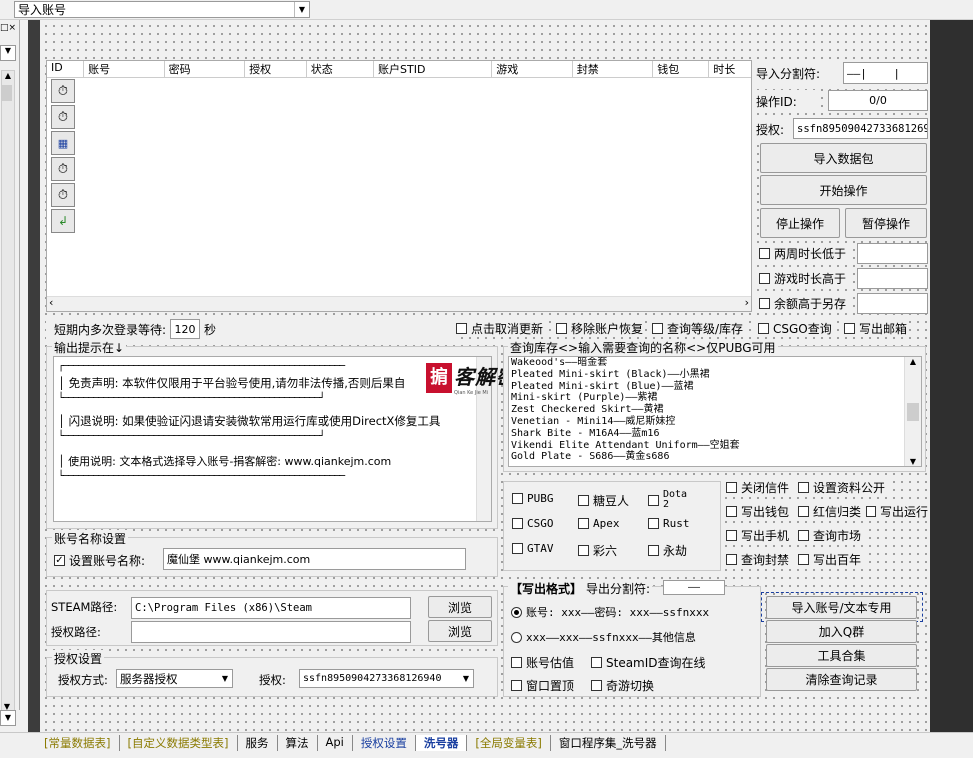 The image size is (973, 758). What do you see at coordinates (8, 75) in the screenshot?
I see `scroll-up-icon: ▲` at bounding box center [8, 75].